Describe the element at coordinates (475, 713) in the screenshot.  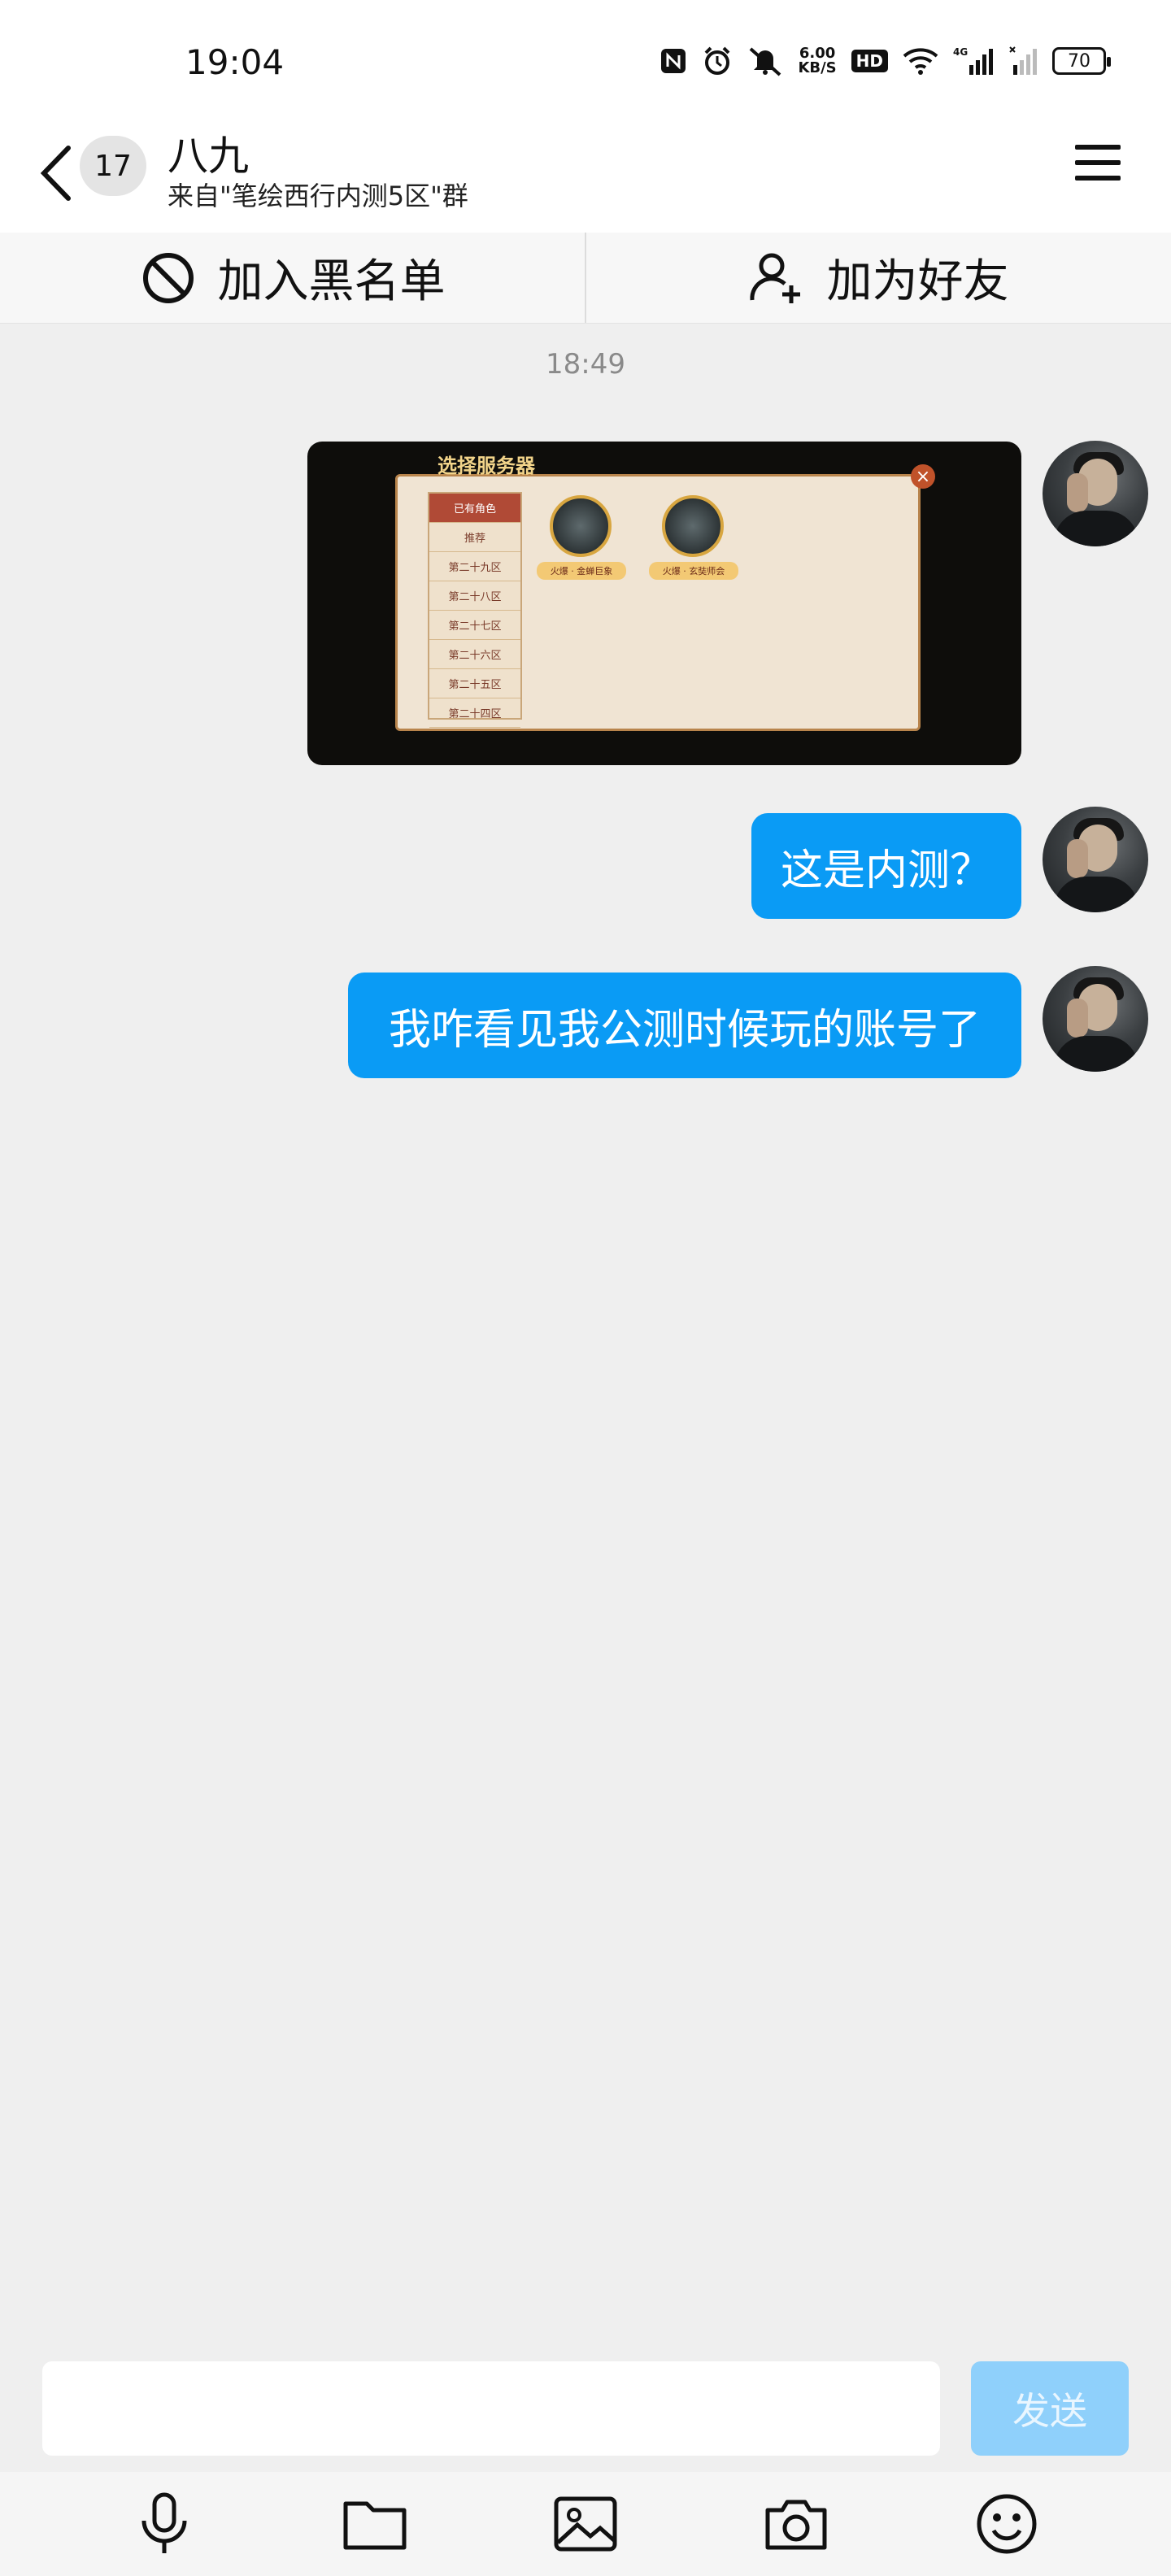
I see `list-item: 第二十四区` at that location.